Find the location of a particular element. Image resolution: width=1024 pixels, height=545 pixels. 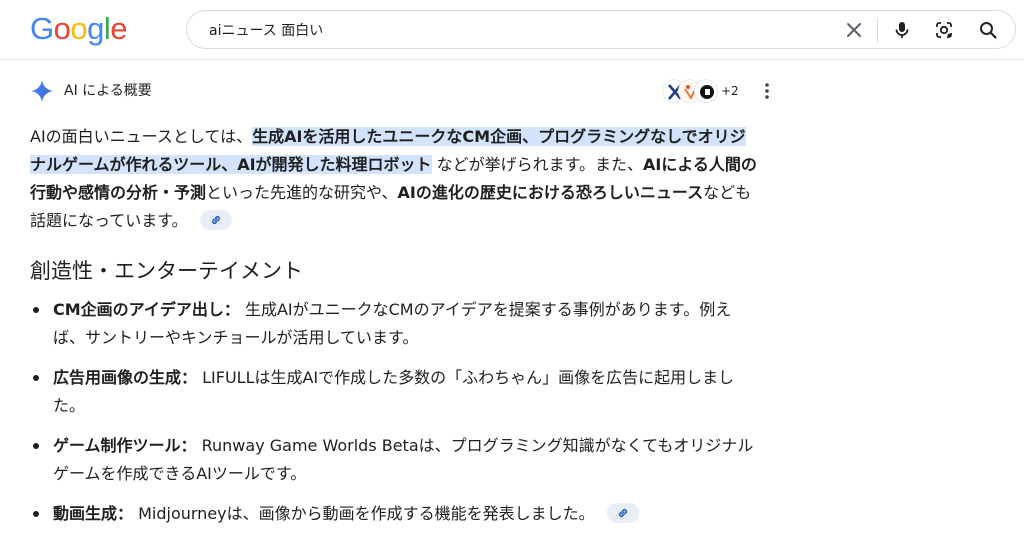

search-divider is located at coordinates (877, 30).